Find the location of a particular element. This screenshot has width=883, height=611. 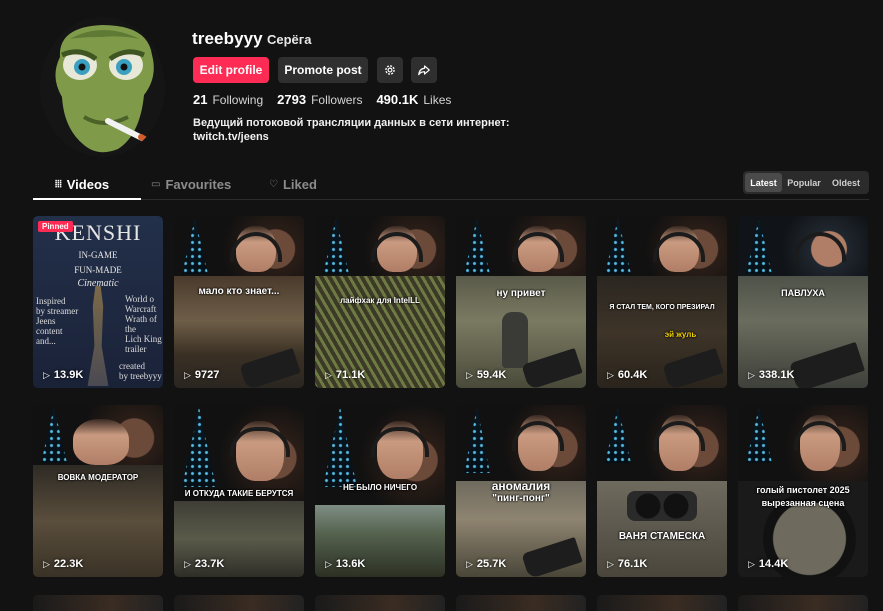

avatar-image is located at coordinates (102, 87).